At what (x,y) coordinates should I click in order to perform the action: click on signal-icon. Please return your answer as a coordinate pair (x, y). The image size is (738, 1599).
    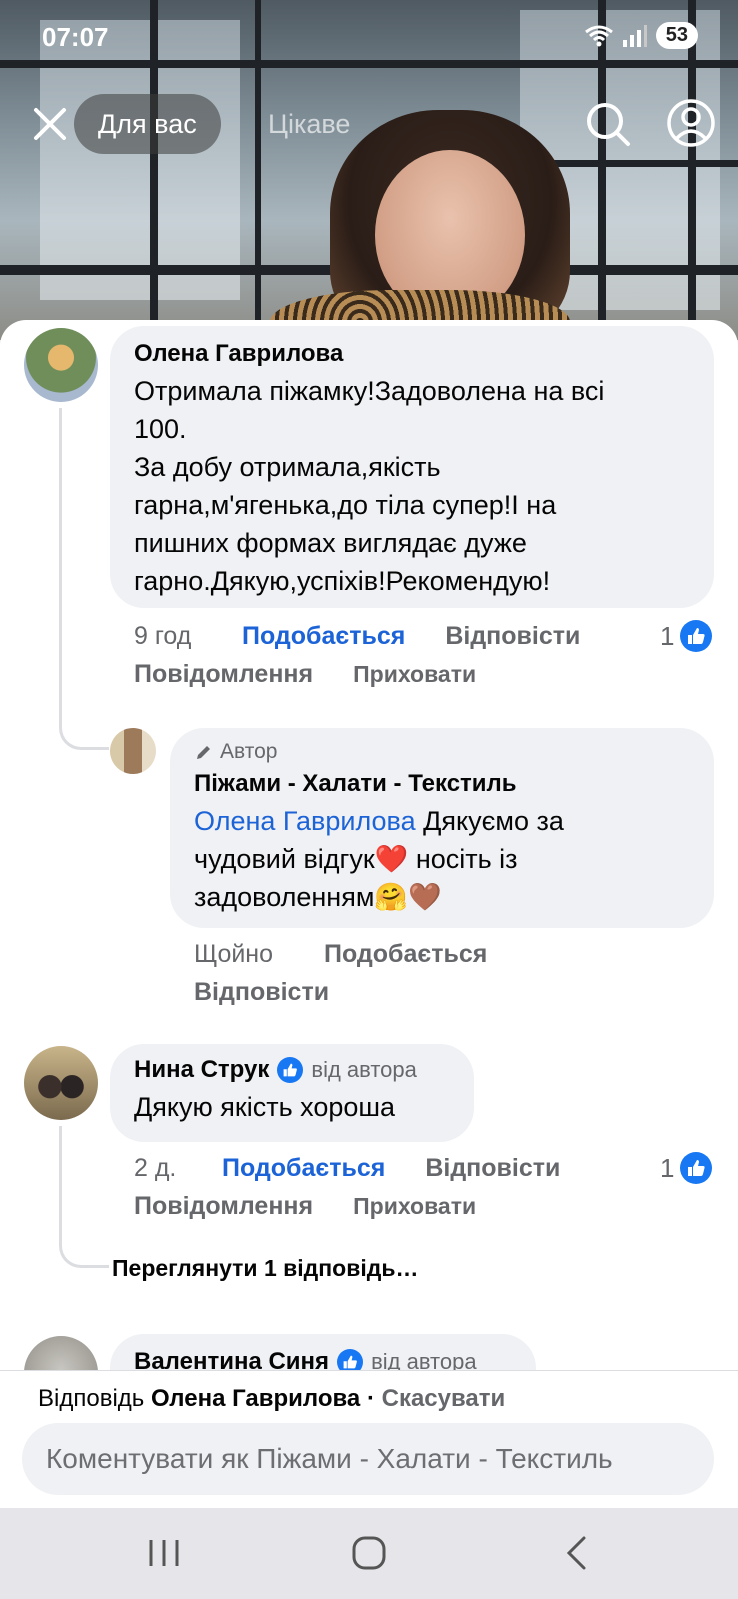
    Looking at the image, I should click on (634, 35).